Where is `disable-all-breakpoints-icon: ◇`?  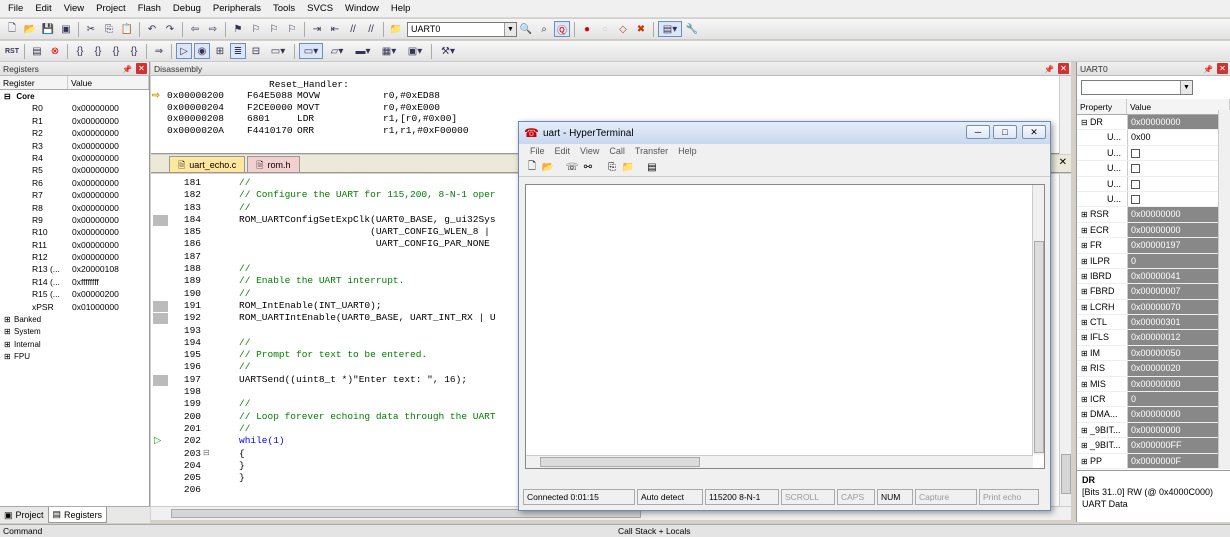 disable-all-breakpoints-icon: ◇ is located at coordinates (623, 29).